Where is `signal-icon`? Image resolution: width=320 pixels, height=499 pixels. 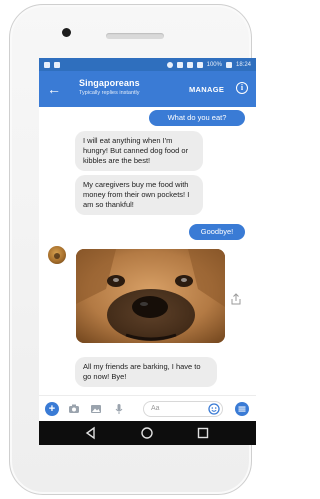
signal-icon is located at coordinates (199, 64).